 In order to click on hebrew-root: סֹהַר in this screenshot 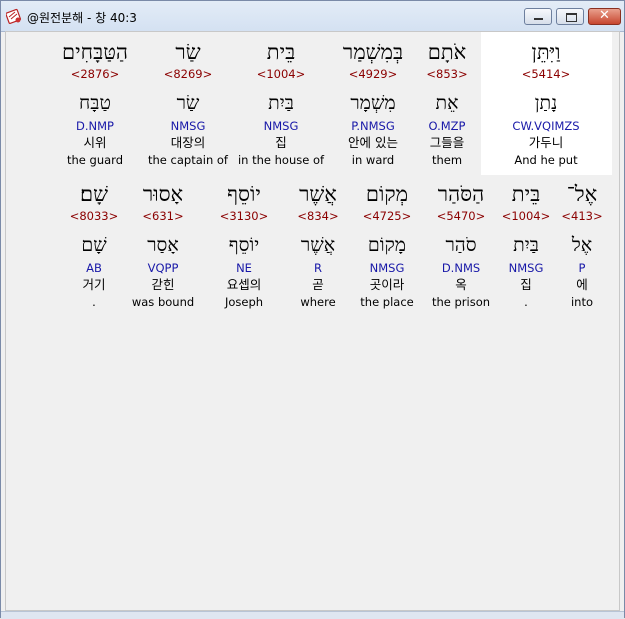, I will do `click(461, 245)`.